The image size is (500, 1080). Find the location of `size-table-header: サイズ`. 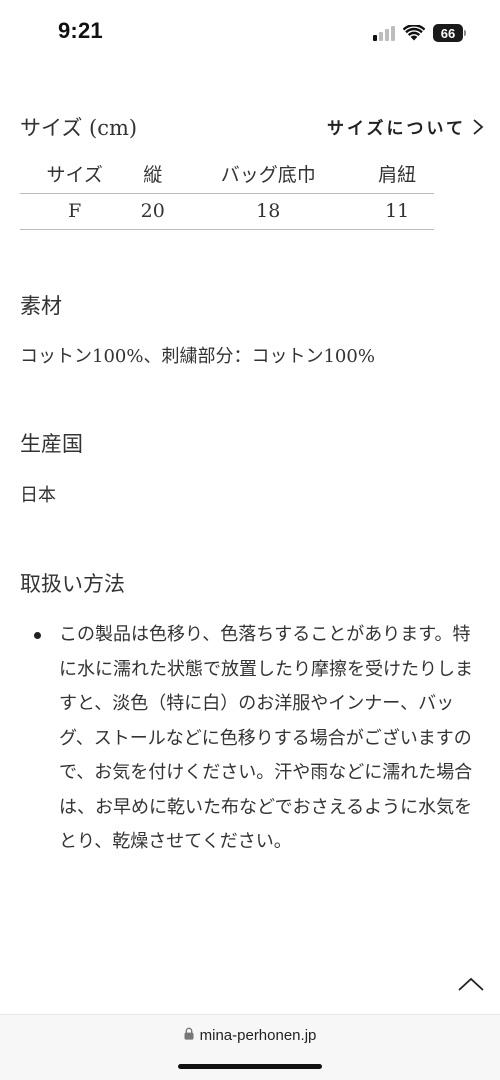

size-table-header: サイズ is located at coordinates (75, 177).